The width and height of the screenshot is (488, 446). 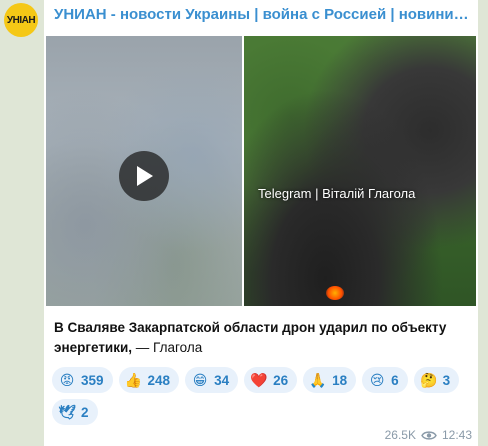 What do you see at coordinates (133, 380) in the screenshot?
I see `thumbs-up-icon: 👍` at bounding box center [133, 380].